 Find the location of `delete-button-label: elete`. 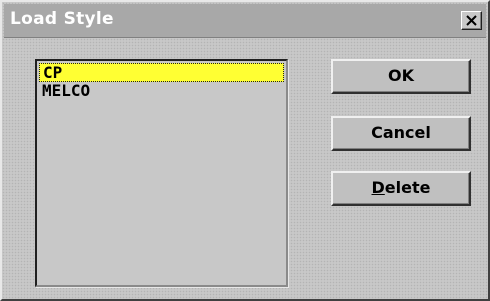

delete-button-label: elete is located at coordinates (407, 187).